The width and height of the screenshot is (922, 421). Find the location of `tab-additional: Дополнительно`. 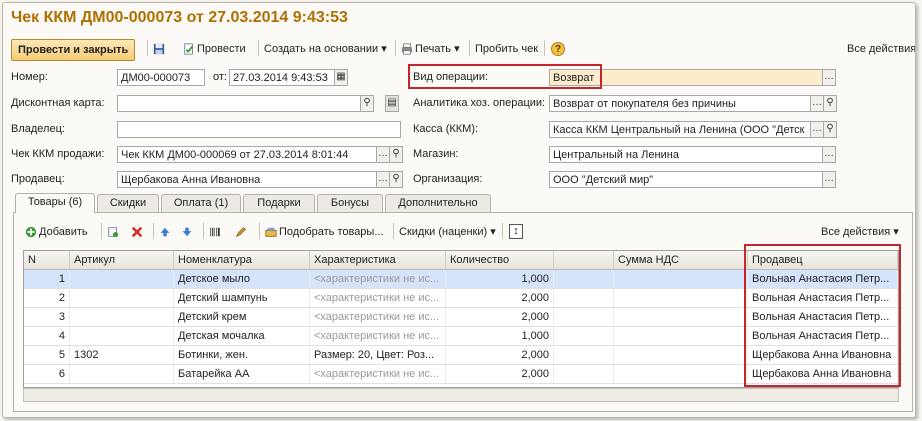

tab-additional: Дополнительно is located at coordinates (438, 203).